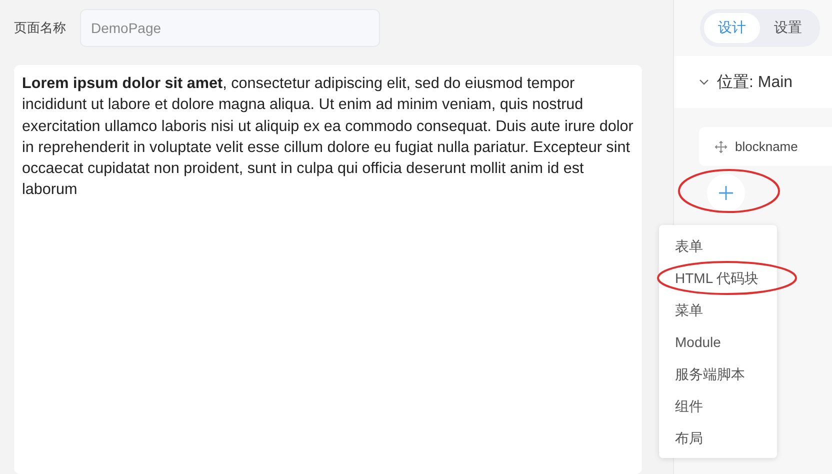 The image size is (832, 474). What do you see at coordinates (689, 310) in the screenshot?
I see `menu-item: 菜单` at bounding box center [689, 310].